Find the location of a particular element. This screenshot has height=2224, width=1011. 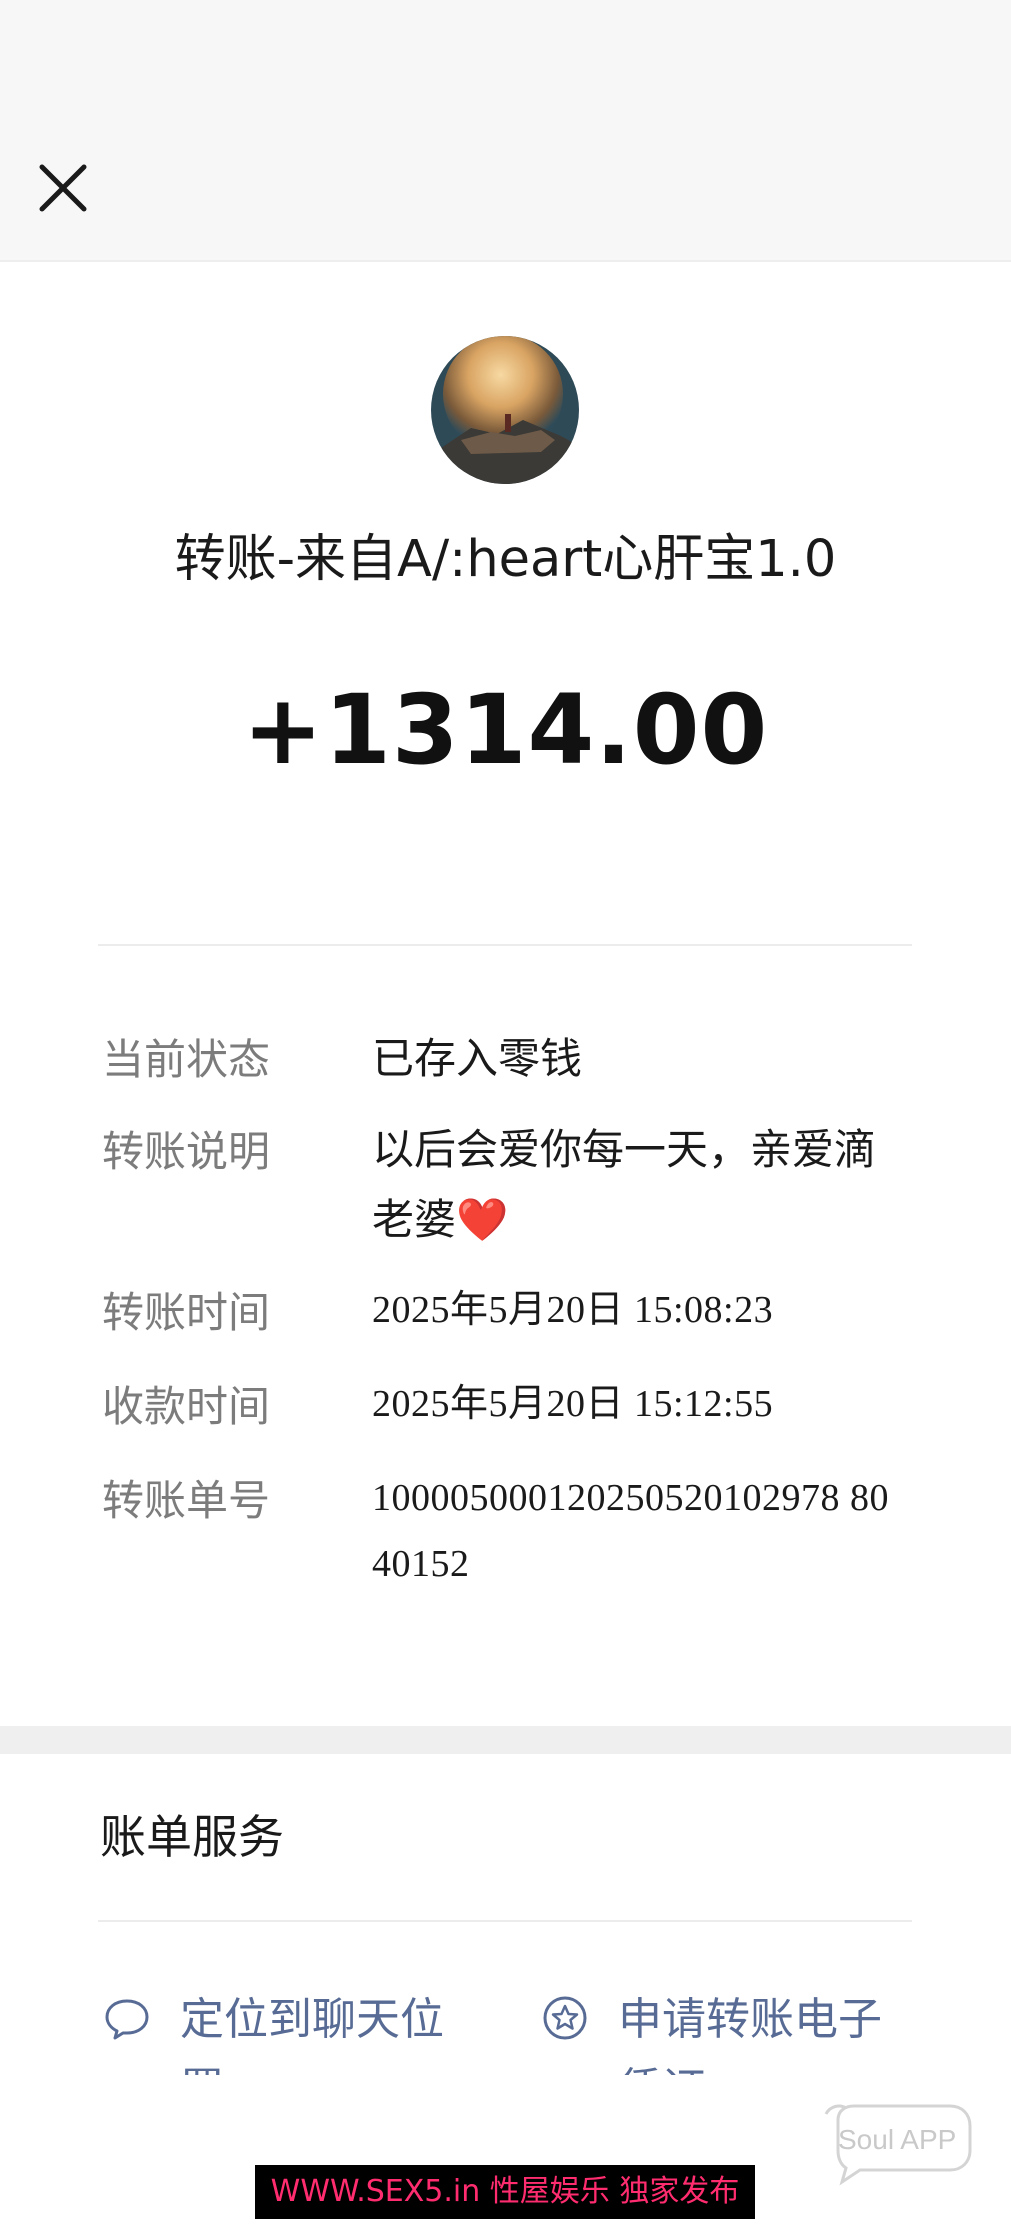

status-value: 已存入零钱 is located at coordinates (477, 1058).